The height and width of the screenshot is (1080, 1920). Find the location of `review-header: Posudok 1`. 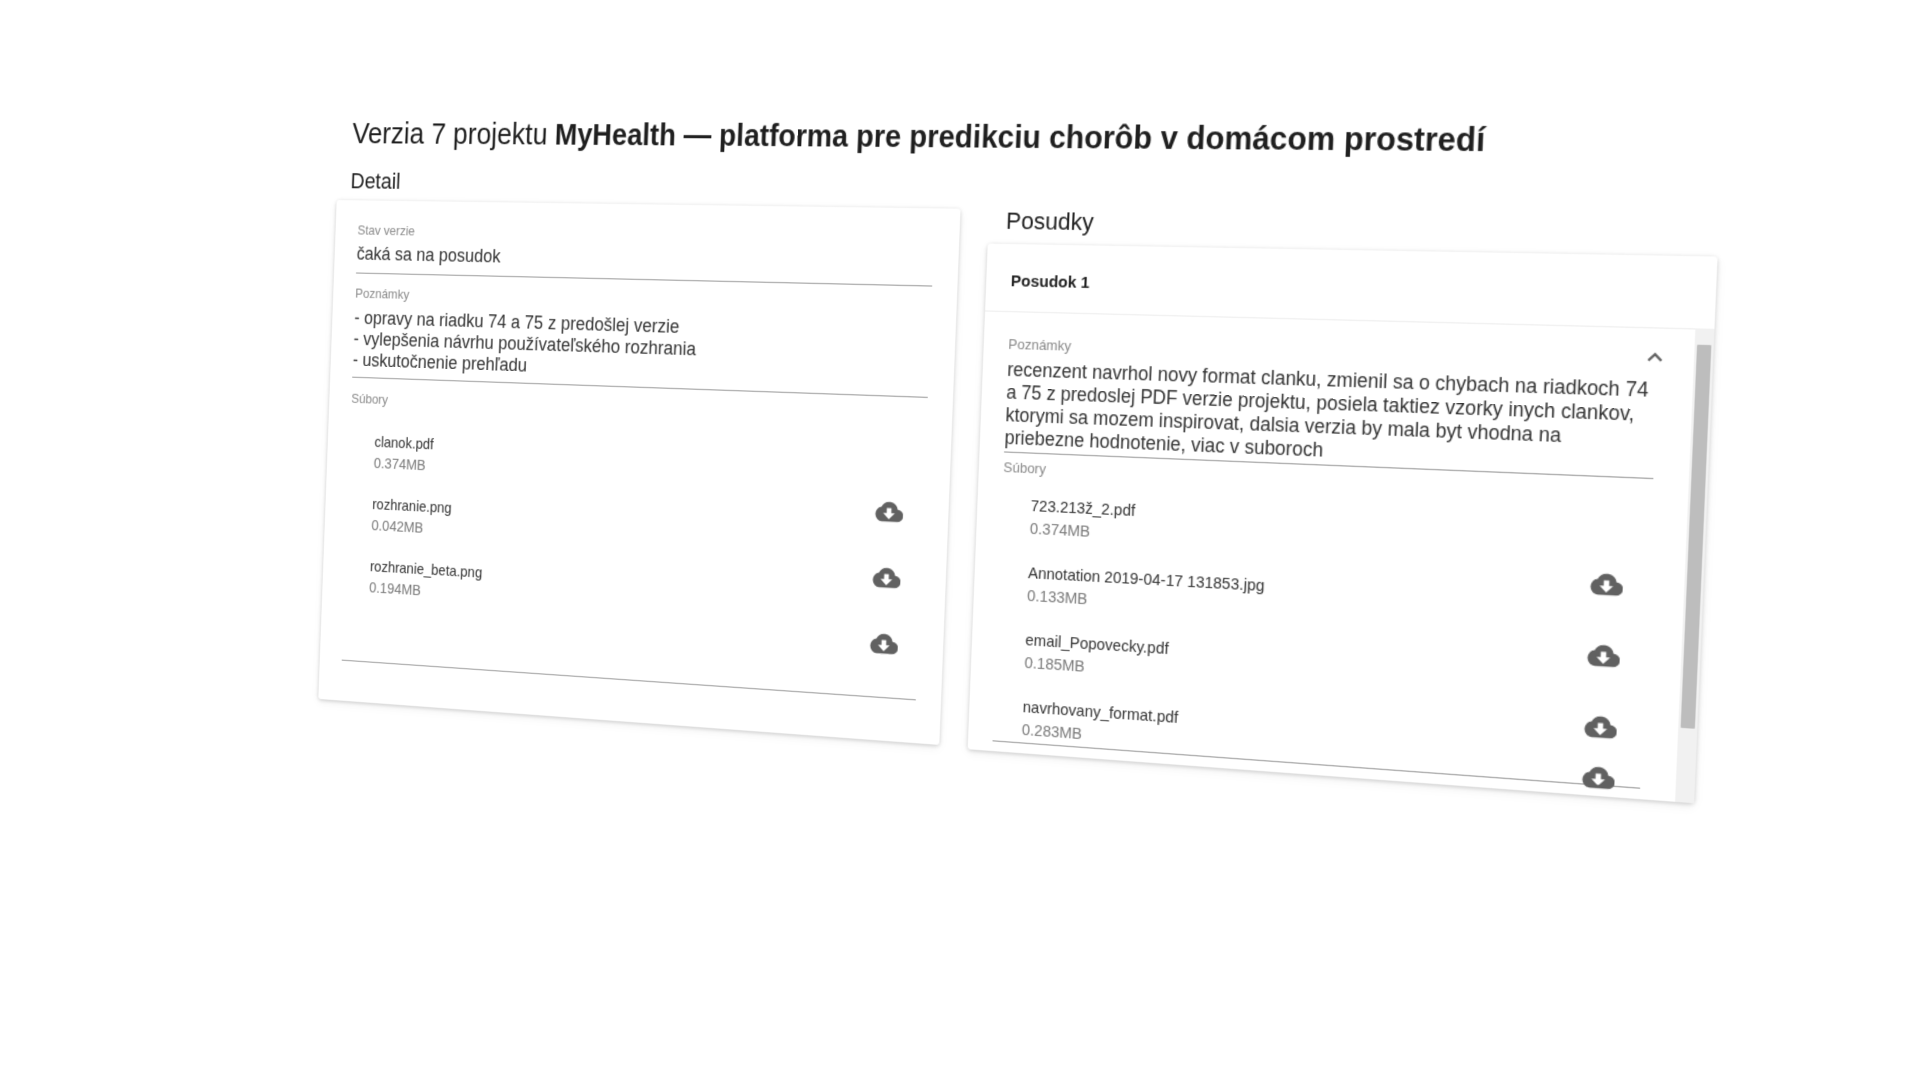

review-header: Posudok 1 is located at coordinates (1049, 282).